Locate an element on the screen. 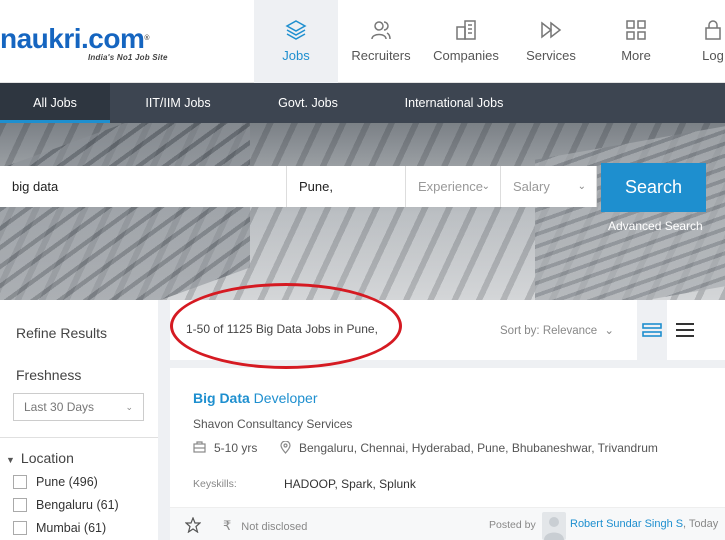 Image resolution: width=725 pixels, height=540 pixels. posted-date: , Today is located at coordinates (701, 524).